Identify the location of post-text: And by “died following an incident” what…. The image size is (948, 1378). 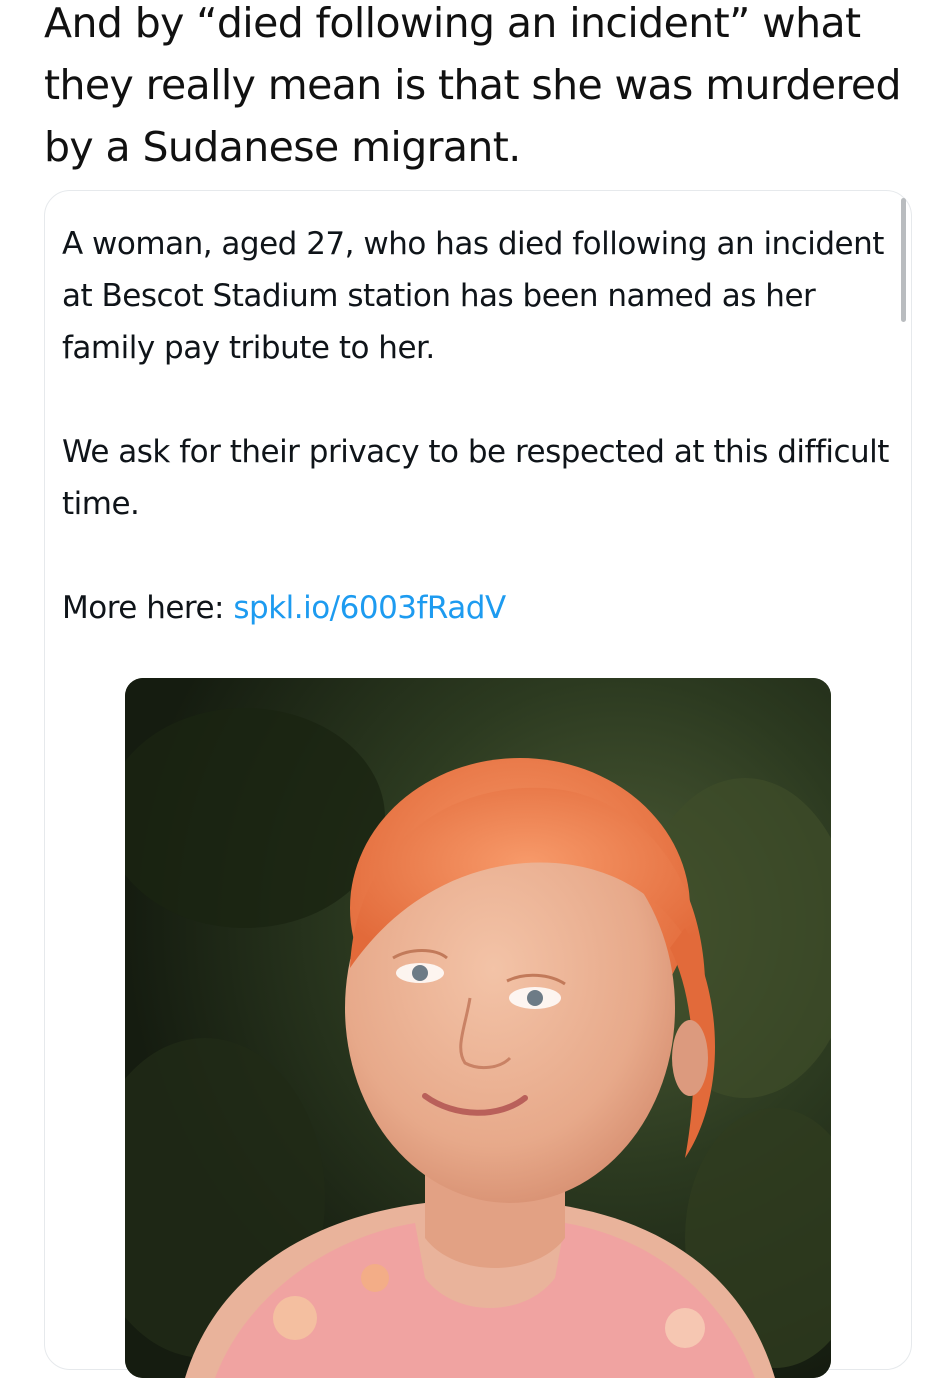
(473, 85).